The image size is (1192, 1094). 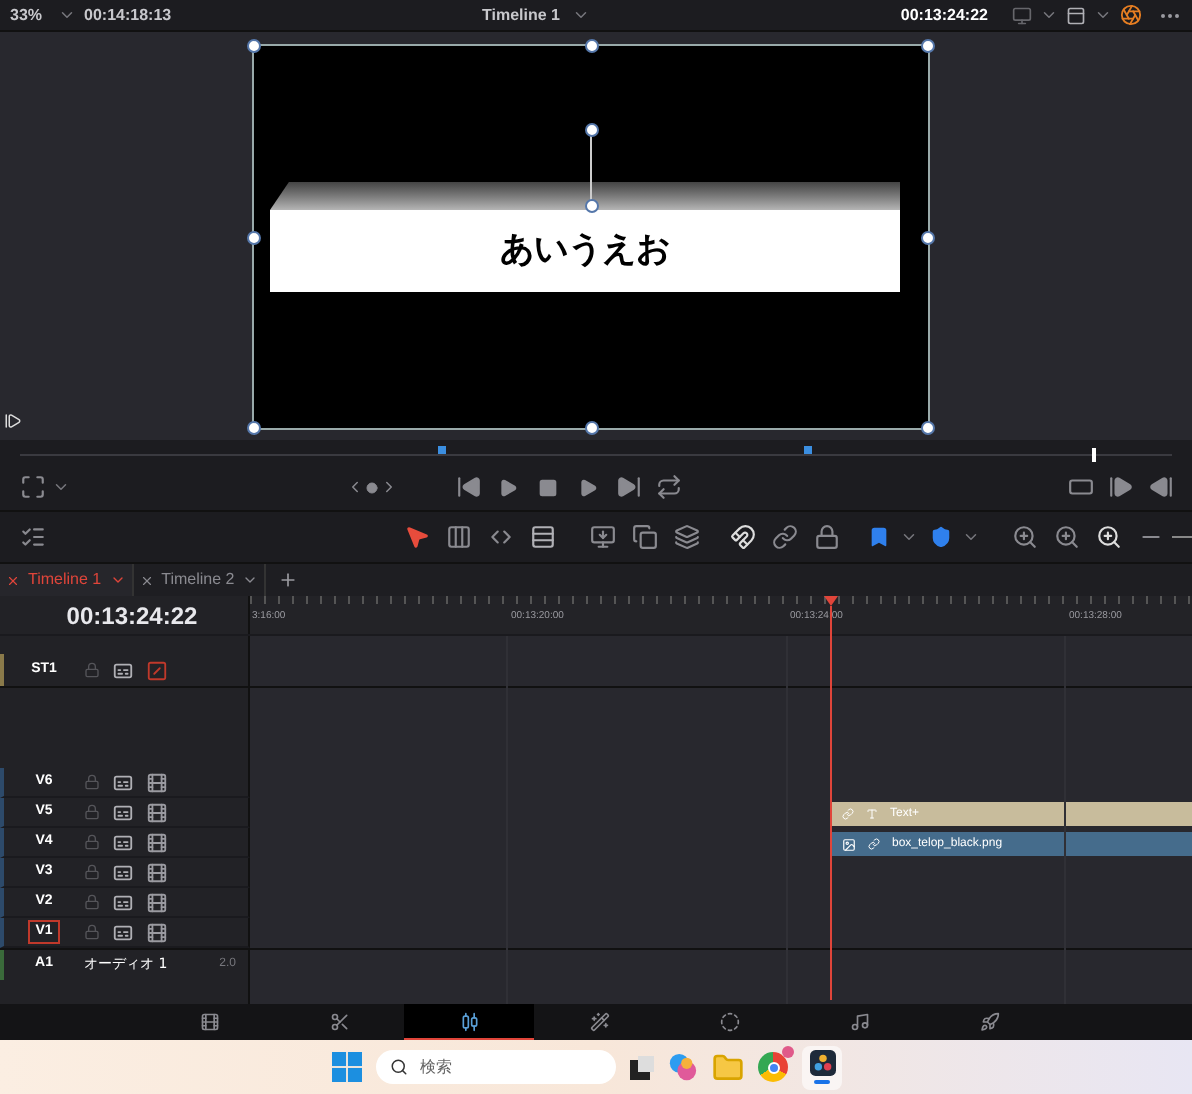 I want to click on dashed-circle-icon, so click(x=729, y=1022).